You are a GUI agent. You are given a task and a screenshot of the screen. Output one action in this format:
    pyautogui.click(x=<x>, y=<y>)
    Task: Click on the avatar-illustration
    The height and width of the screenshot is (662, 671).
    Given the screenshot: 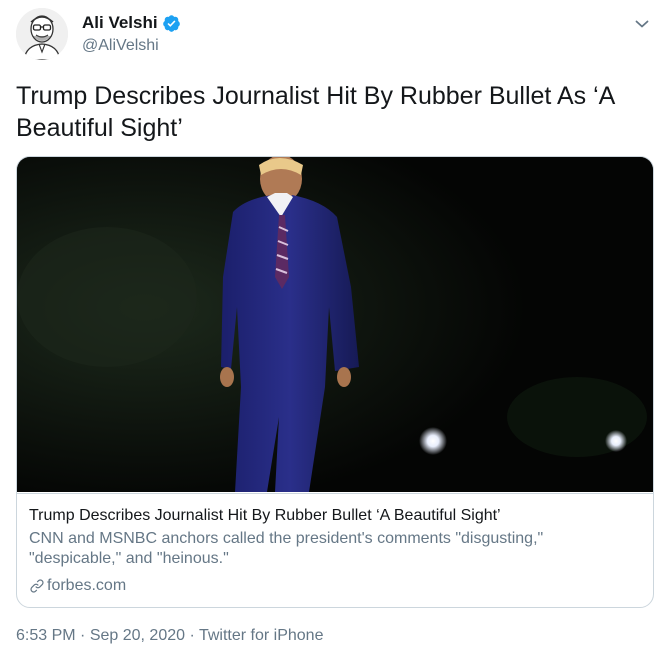 What is the action you would take?
    pyautogui.click(x=42, y=34)
    